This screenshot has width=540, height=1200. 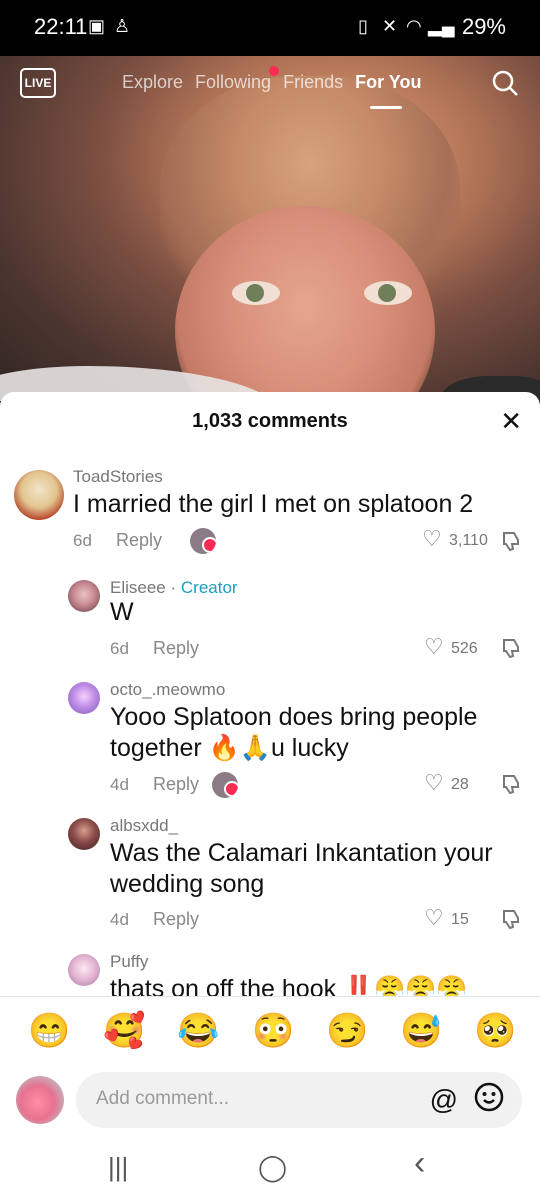 I want to click on emoji-pleading: 🥺, so click(x=495, y=1031).